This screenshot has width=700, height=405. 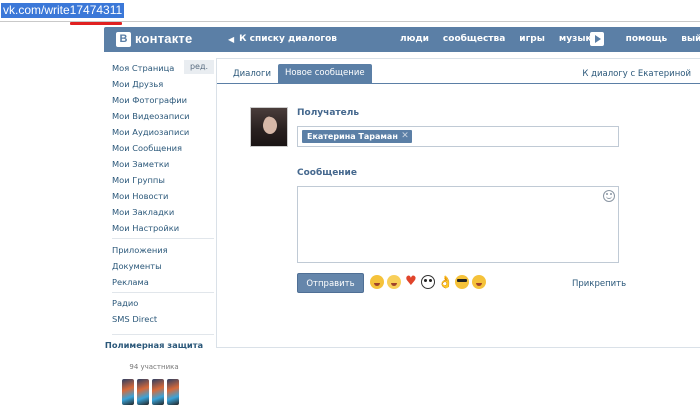 What do you see at coordinates (550, 39) in the screenshot?
I see `top-navigation: люди сообщества игры музыка помощь выйти` at bounding box center [550, 39].